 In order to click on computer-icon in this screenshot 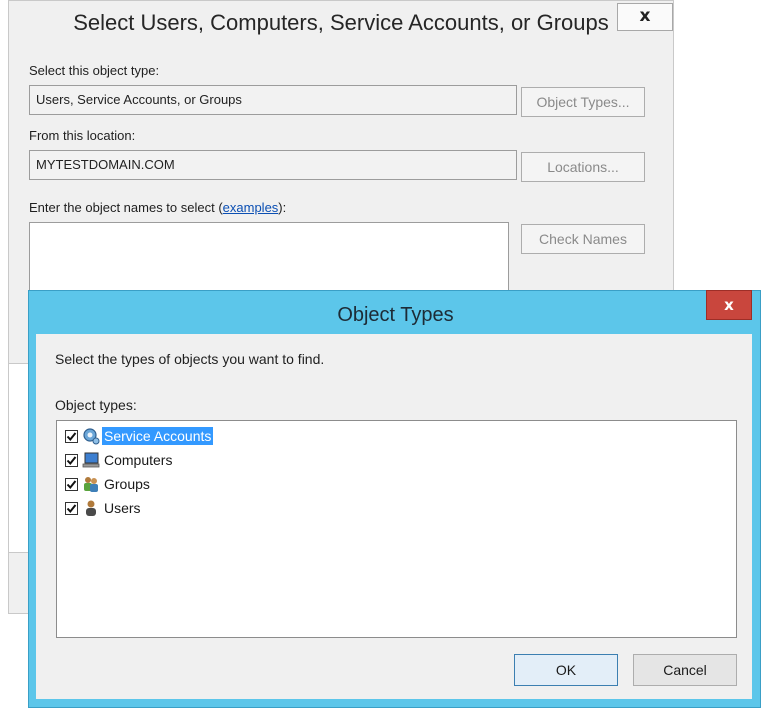, I will do `click(91, 460)`.